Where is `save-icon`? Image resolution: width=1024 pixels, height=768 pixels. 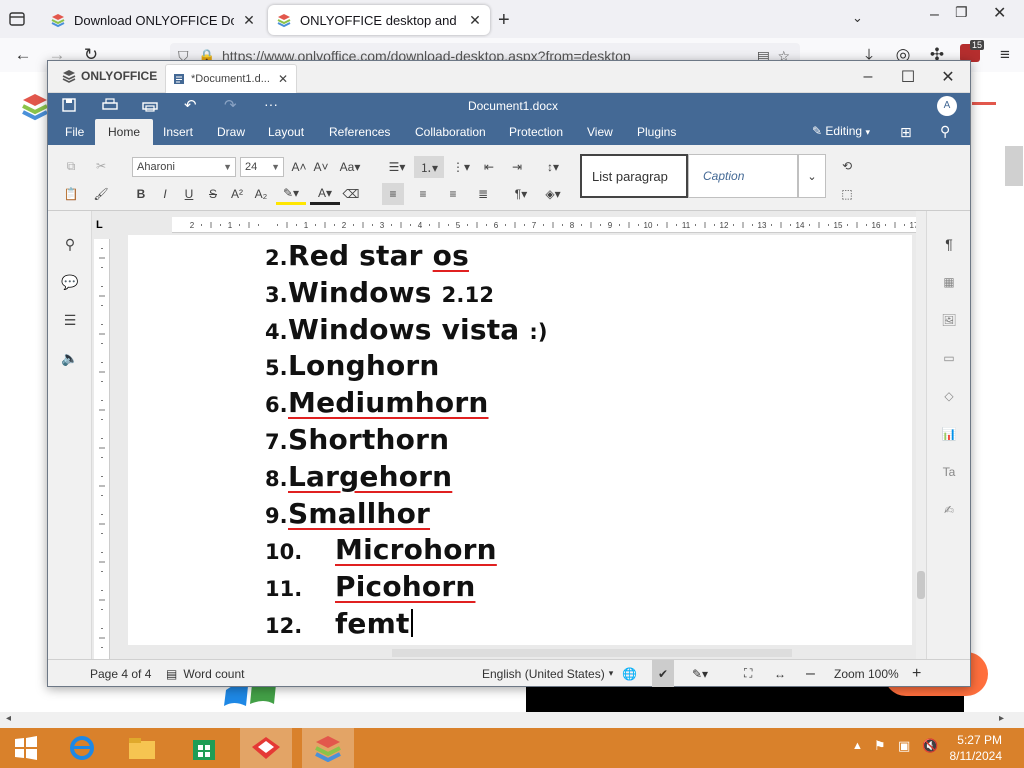
save-icon is located at coordinates (69, 105).